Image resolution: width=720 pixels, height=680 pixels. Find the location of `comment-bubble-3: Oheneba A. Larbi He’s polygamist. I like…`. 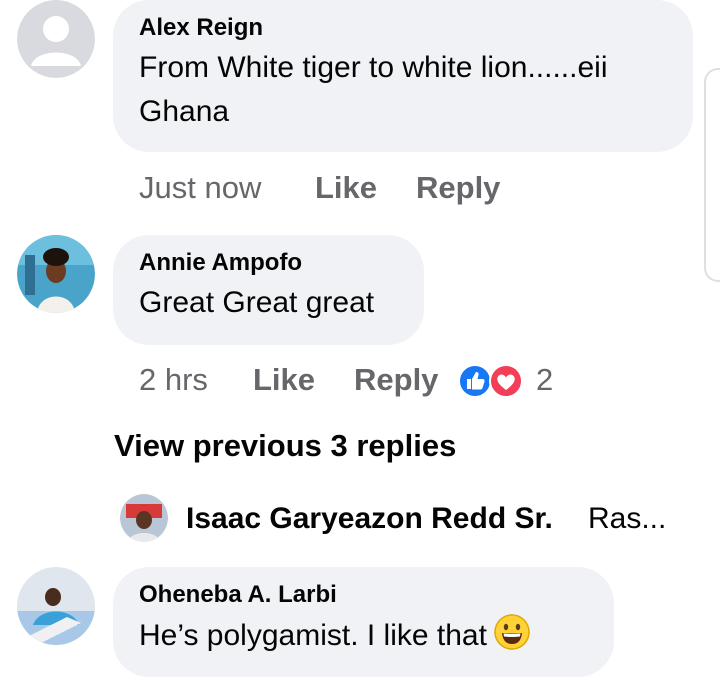

comment-bubble-3: Oheneba A. Larbi He’s polygamist. I like… is located at coordinates (363, 622).